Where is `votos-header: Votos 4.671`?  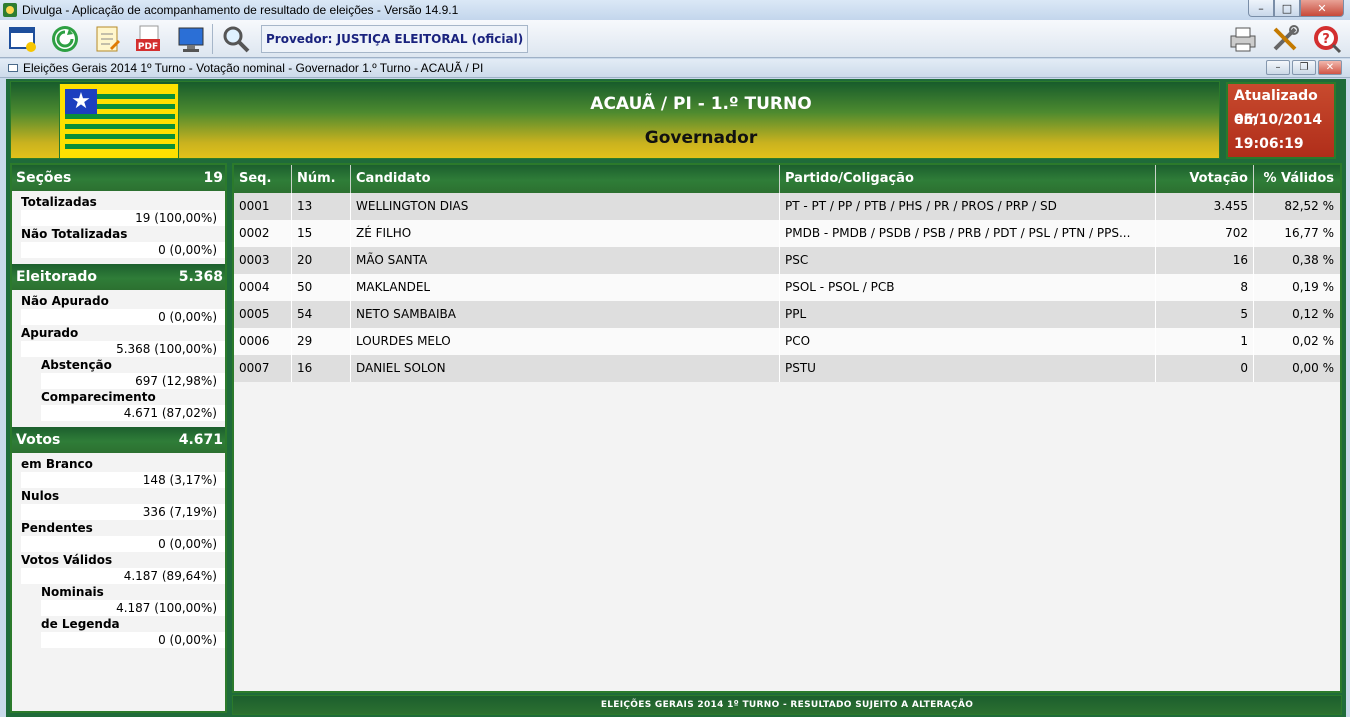
votos-header: Votos 4.671 is located at coordinates (118, 440).